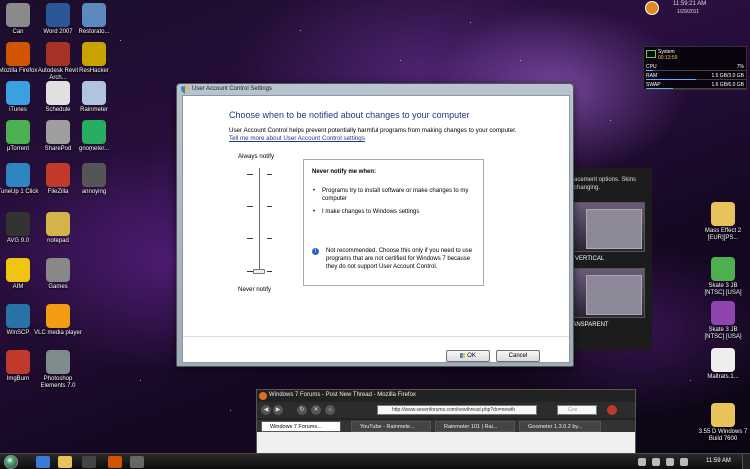 The image size is (750, 469). Describe the element at coordinates (43, 462) in the screenshot. I see `ie-icon` at that location.